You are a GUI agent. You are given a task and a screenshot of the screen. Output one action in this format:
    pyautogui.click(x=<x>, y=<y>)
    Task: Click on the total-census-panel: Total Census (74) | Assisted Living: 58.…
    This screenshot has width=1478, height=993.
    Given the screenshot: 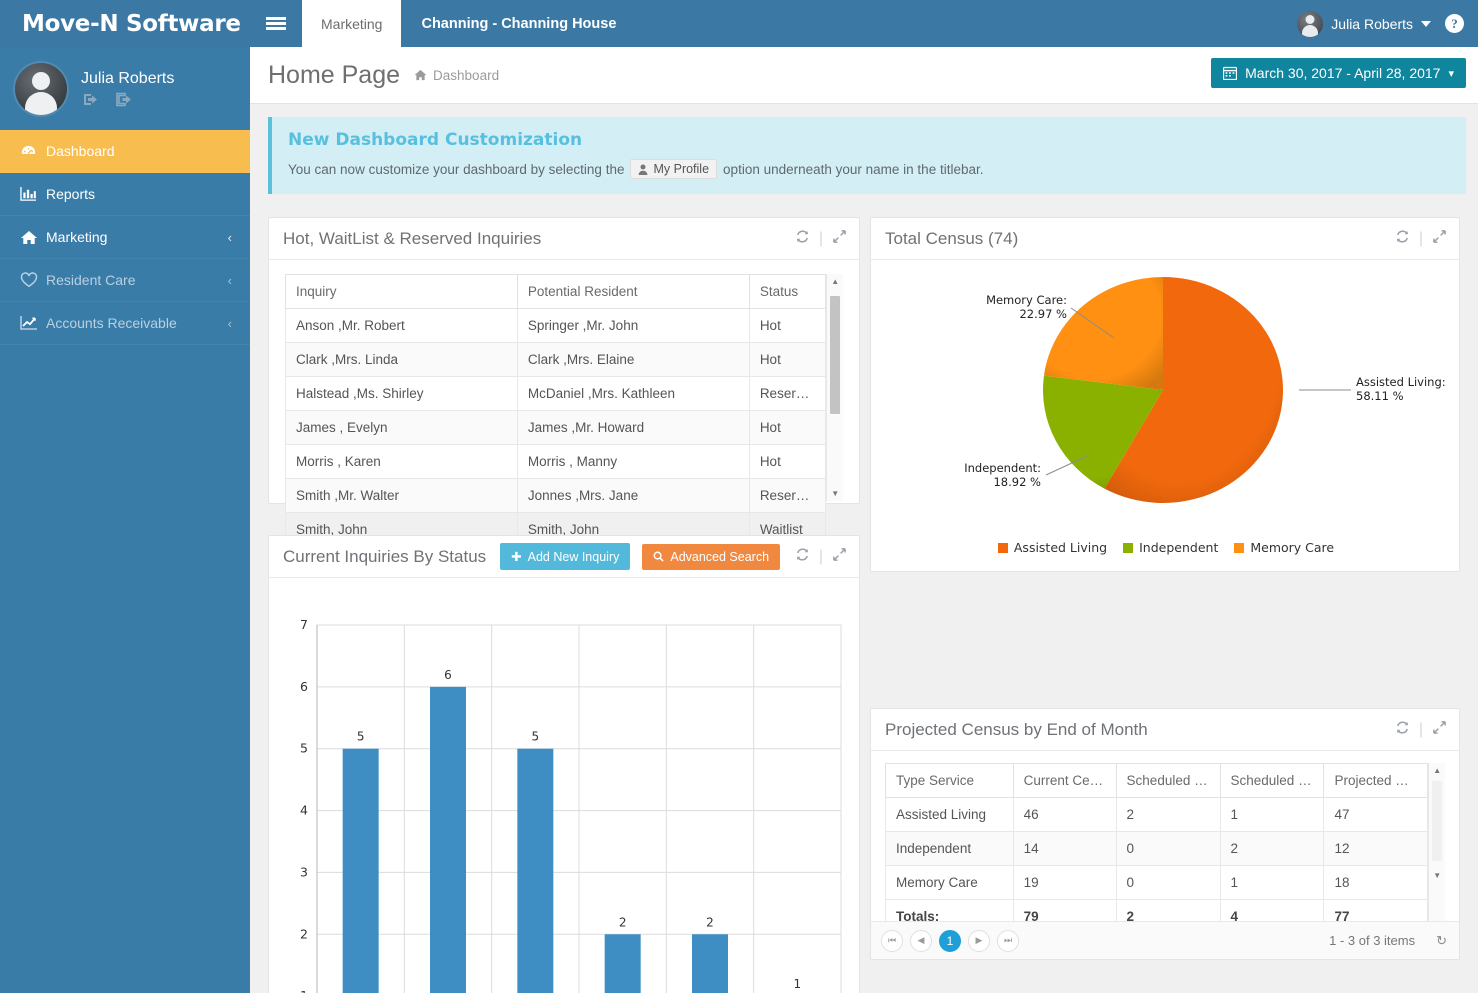 What is the action you would take?
    pyautogui.click(x=1165, y=394)
    